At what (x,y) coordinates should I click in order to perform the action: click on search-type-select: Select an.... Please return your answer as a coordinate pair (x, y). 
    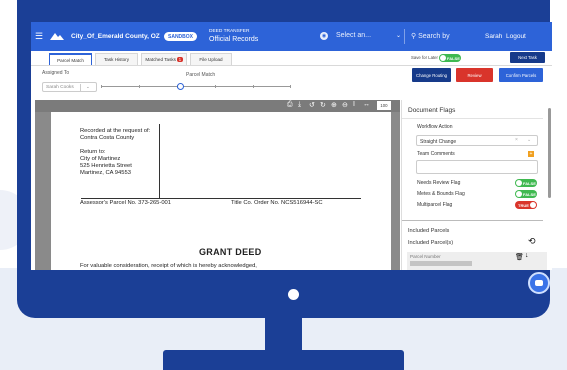
    Looking at the image, I should click on (362, 36).